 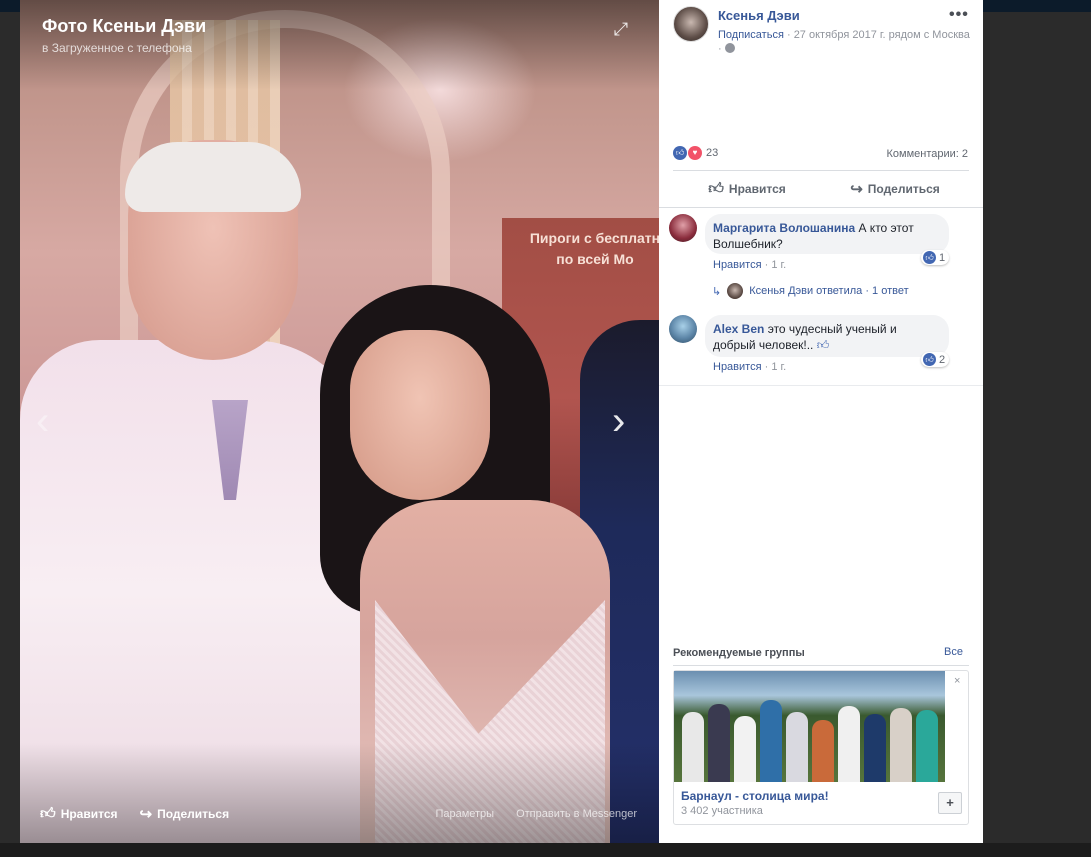 I want to click on photo-woman-face, so click(x=420, y=415).